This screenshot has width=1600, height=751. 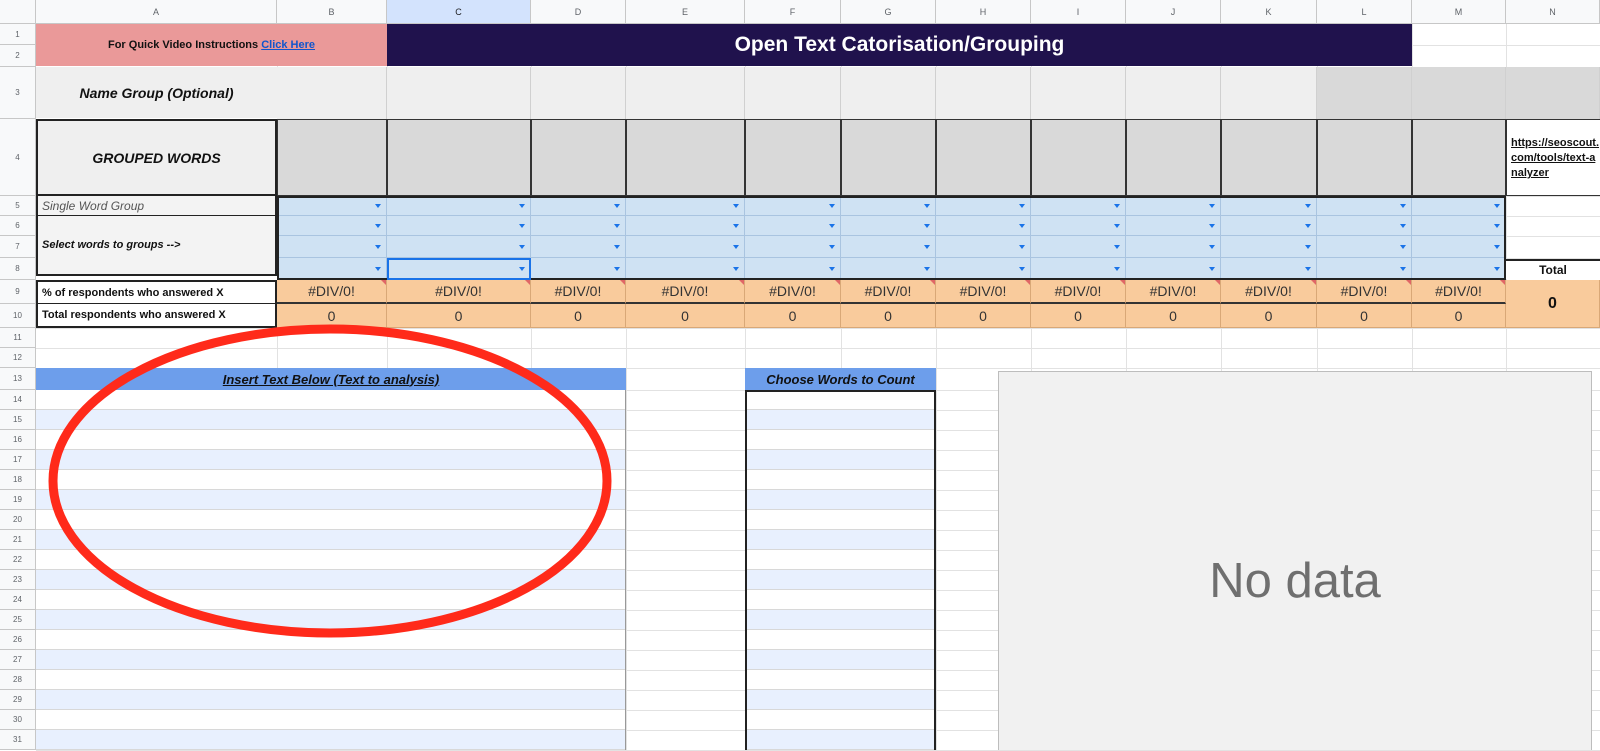 I want to click on row-header-28: 28, so click(x=18, y=680).